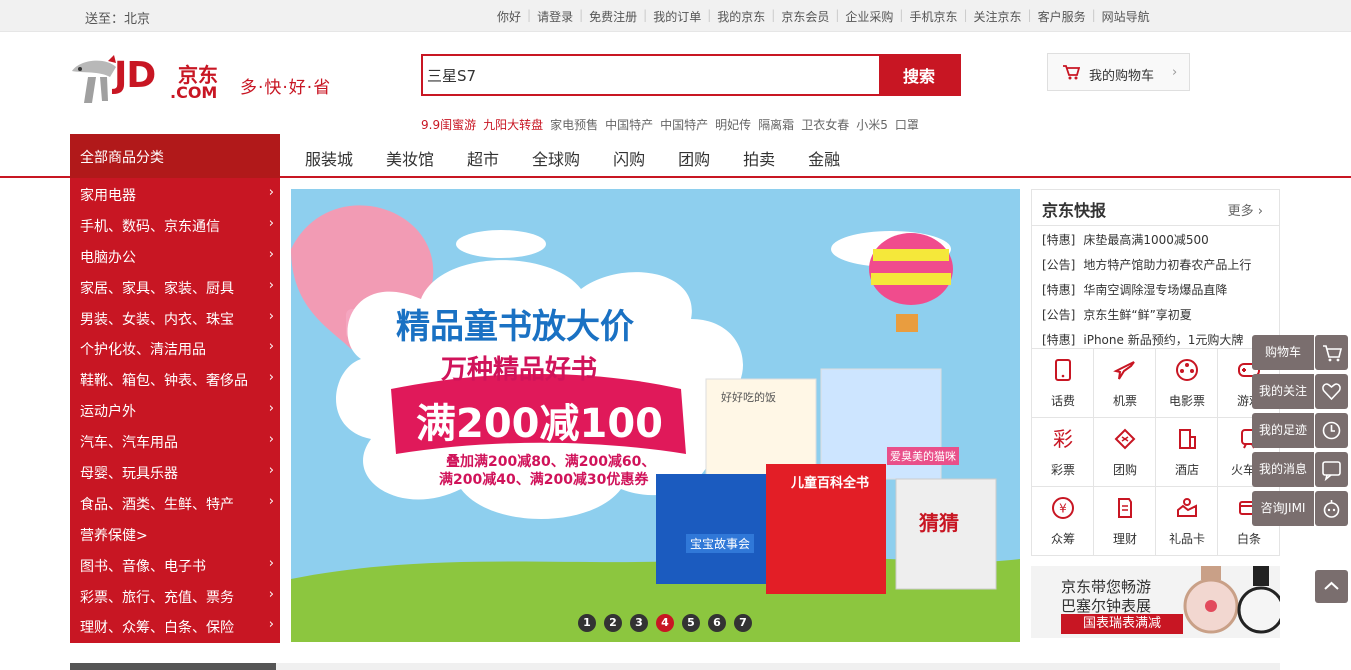  Describe the element at coordinates (555, 16) in the screenshot. I see `login-link: 请登录` at that location.